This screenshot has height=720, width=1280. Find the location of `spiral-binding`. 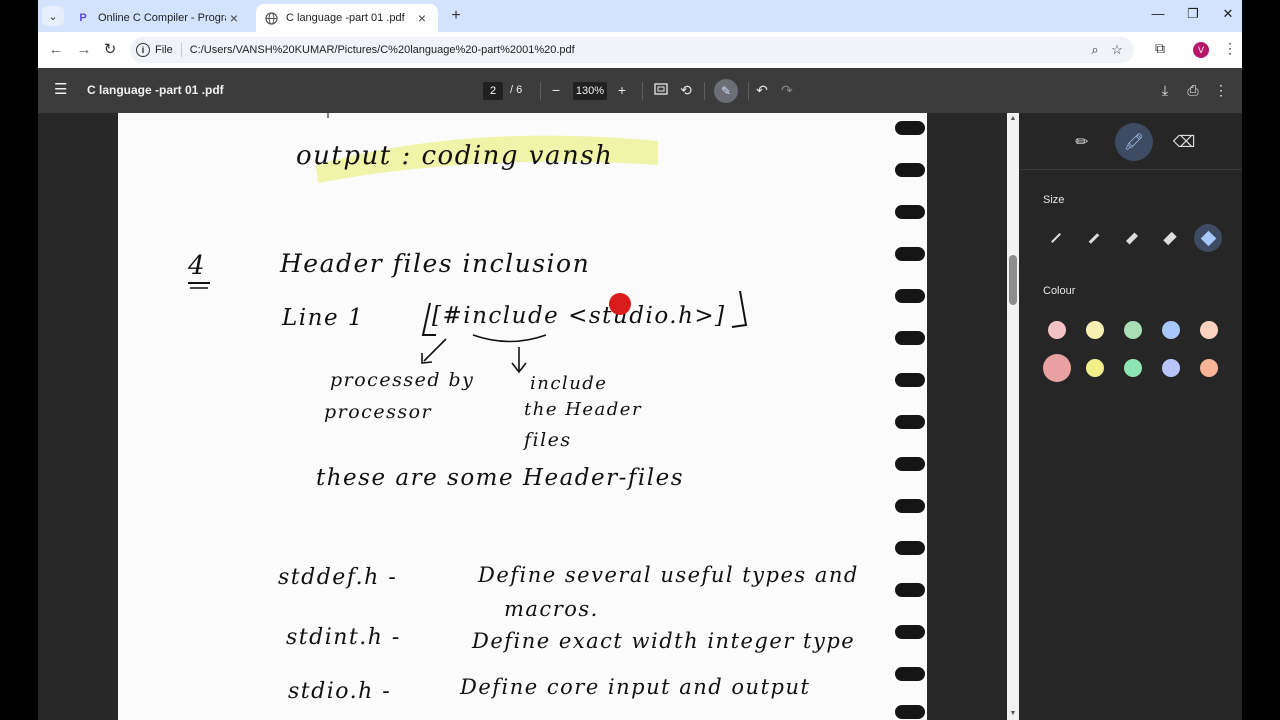

spiral-binding is located at coordinates (909, 416).